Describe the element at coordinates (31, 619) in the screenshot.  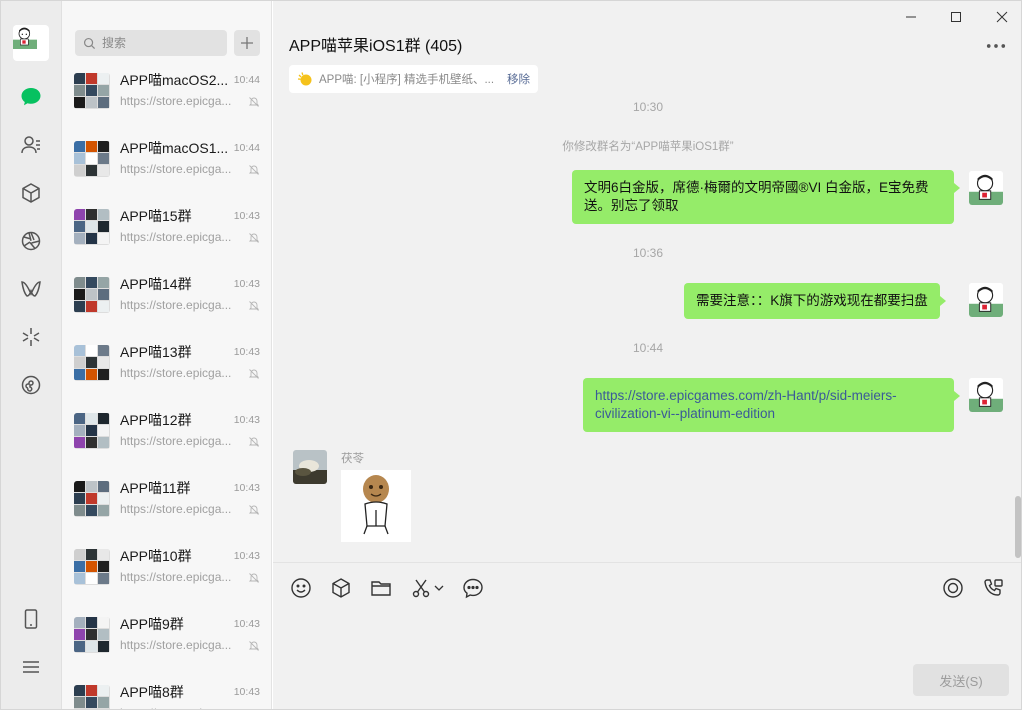
I see `phone-icon` at that location.